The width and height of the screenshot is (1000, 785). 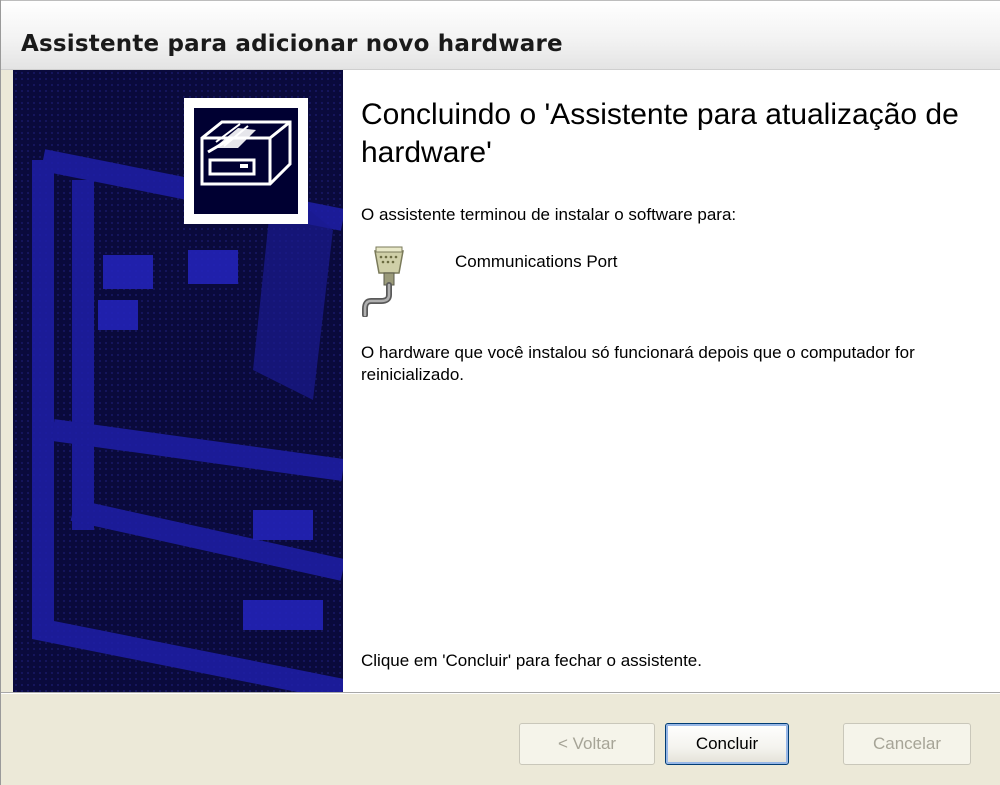 What do you see at coordinates (500, 693) in the screenshot?
I see `footer-divider` at bounding box center [500, 693].